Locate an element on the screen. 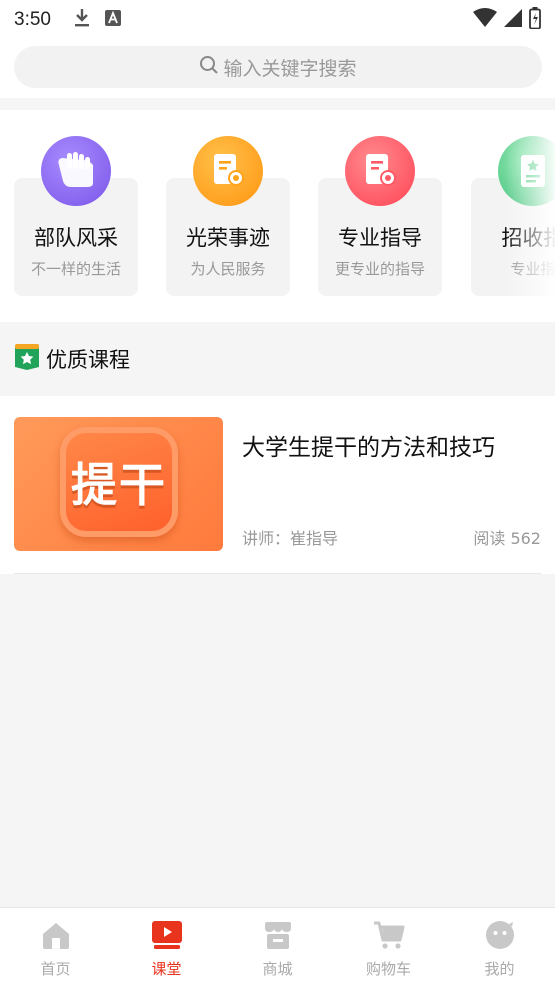  status-time: 3:50 is located at coordinates (32, 19).